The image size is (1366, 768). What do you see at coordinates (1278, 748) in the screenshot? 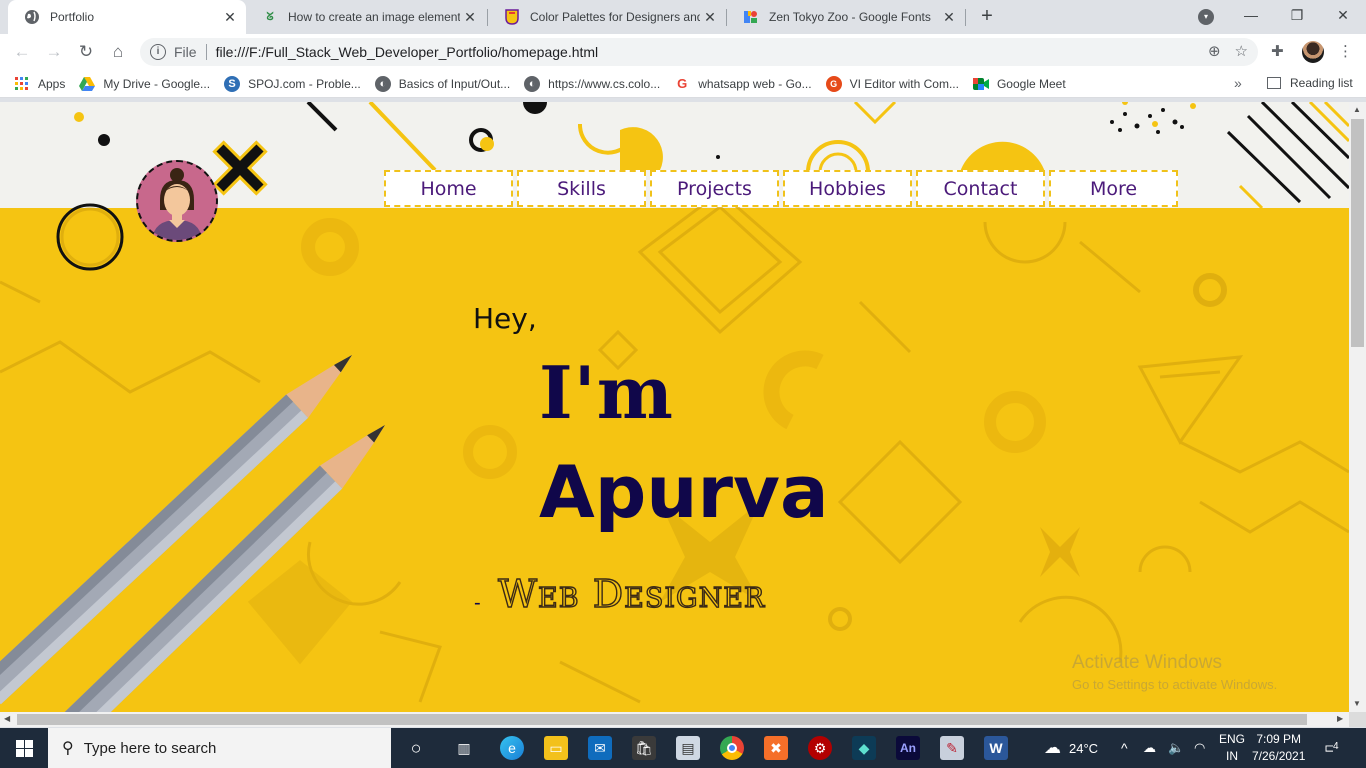
I see `system-clock: 7:09 PM 7/26/2021` at bounding box center [1278, 748].